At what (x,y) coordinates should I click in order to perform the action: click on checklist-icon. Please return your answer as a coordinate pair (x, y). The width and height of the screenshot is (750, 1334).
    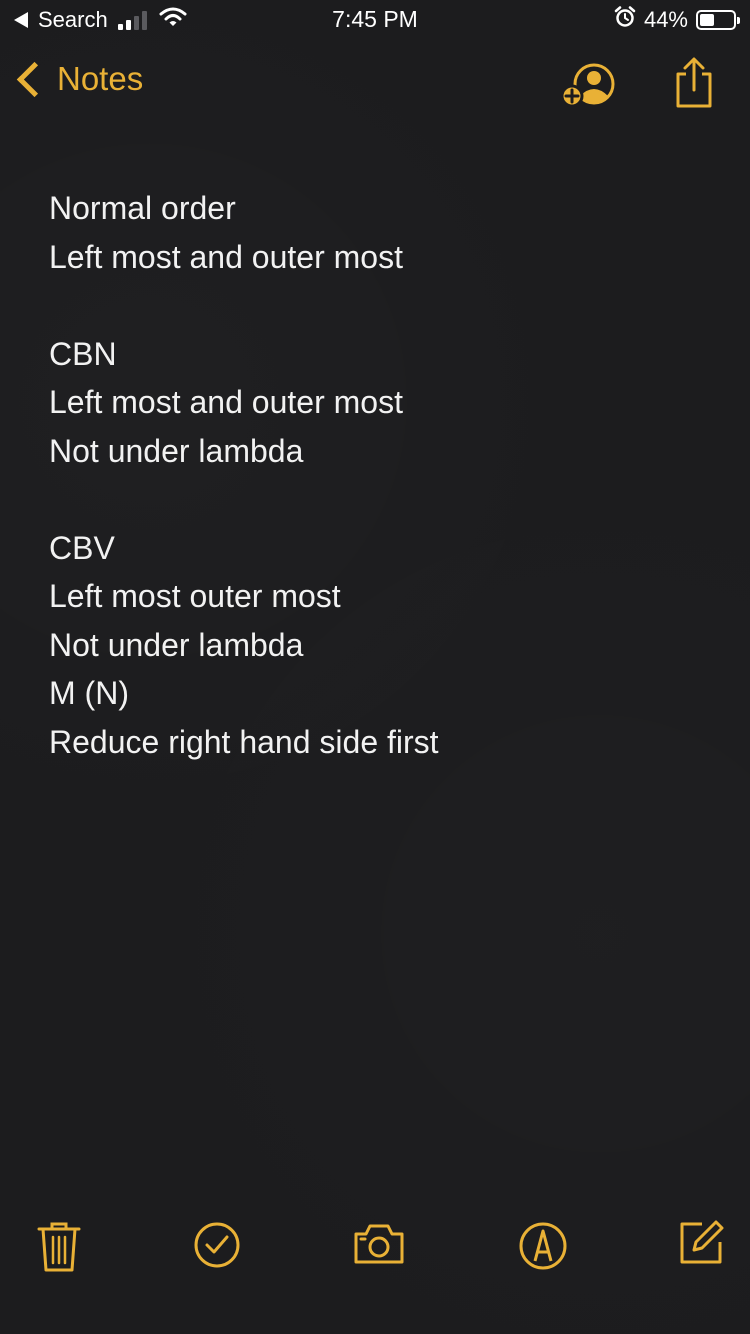
    Looking at the image, I should click on (217, 1245).